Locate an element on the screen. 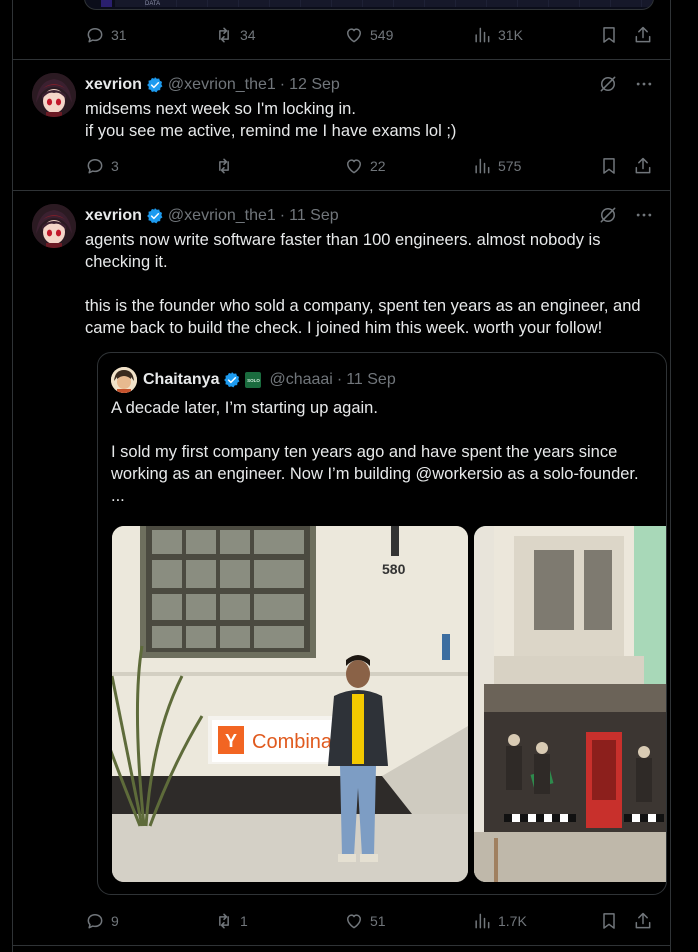 Image resolution: width=698 pixels, height=952 pixels. like-button: 22 is located at coordinates (365, 166).